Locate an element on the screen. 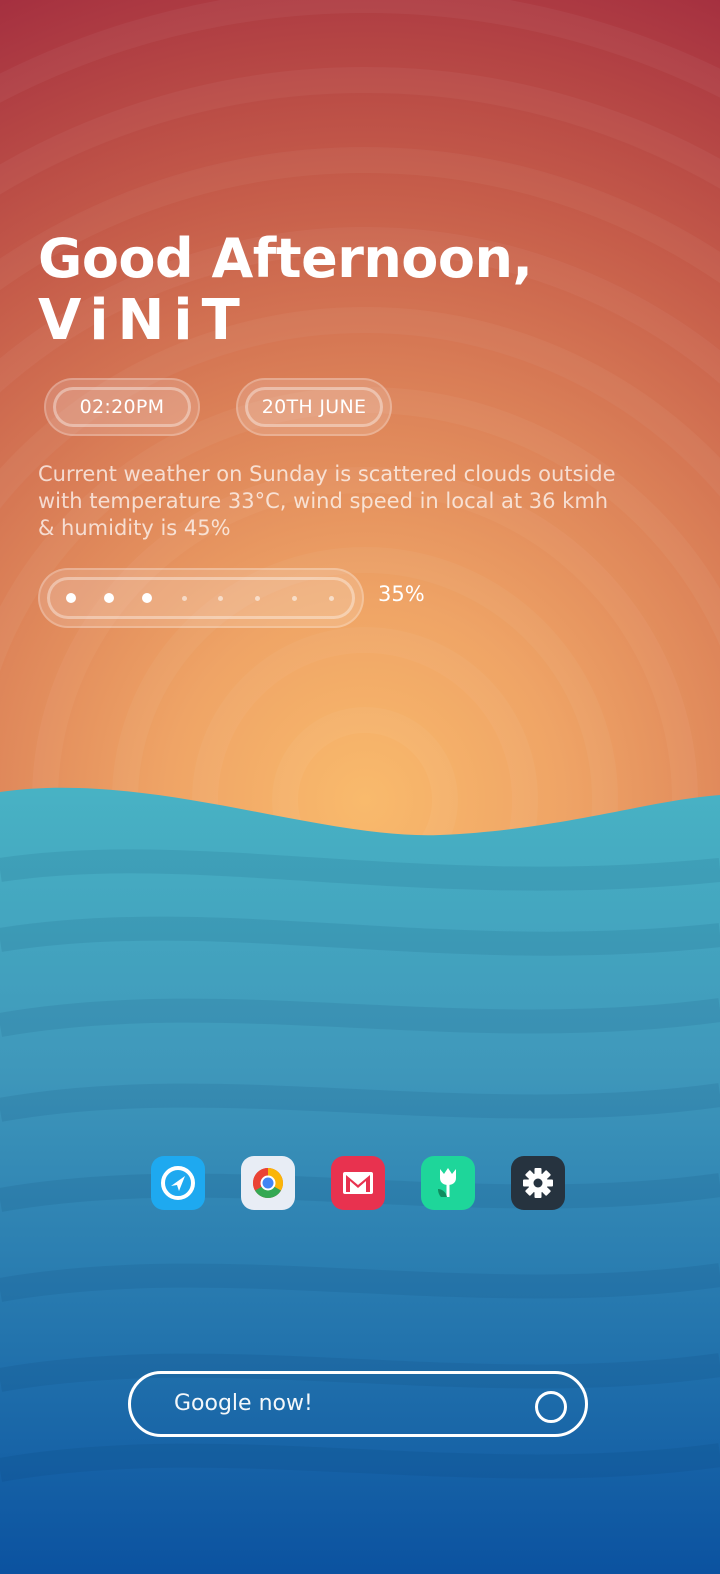 The width and height of the screenshot is (720, 1574). navigation-arrow-icon is located at coordinates (178, 1183).